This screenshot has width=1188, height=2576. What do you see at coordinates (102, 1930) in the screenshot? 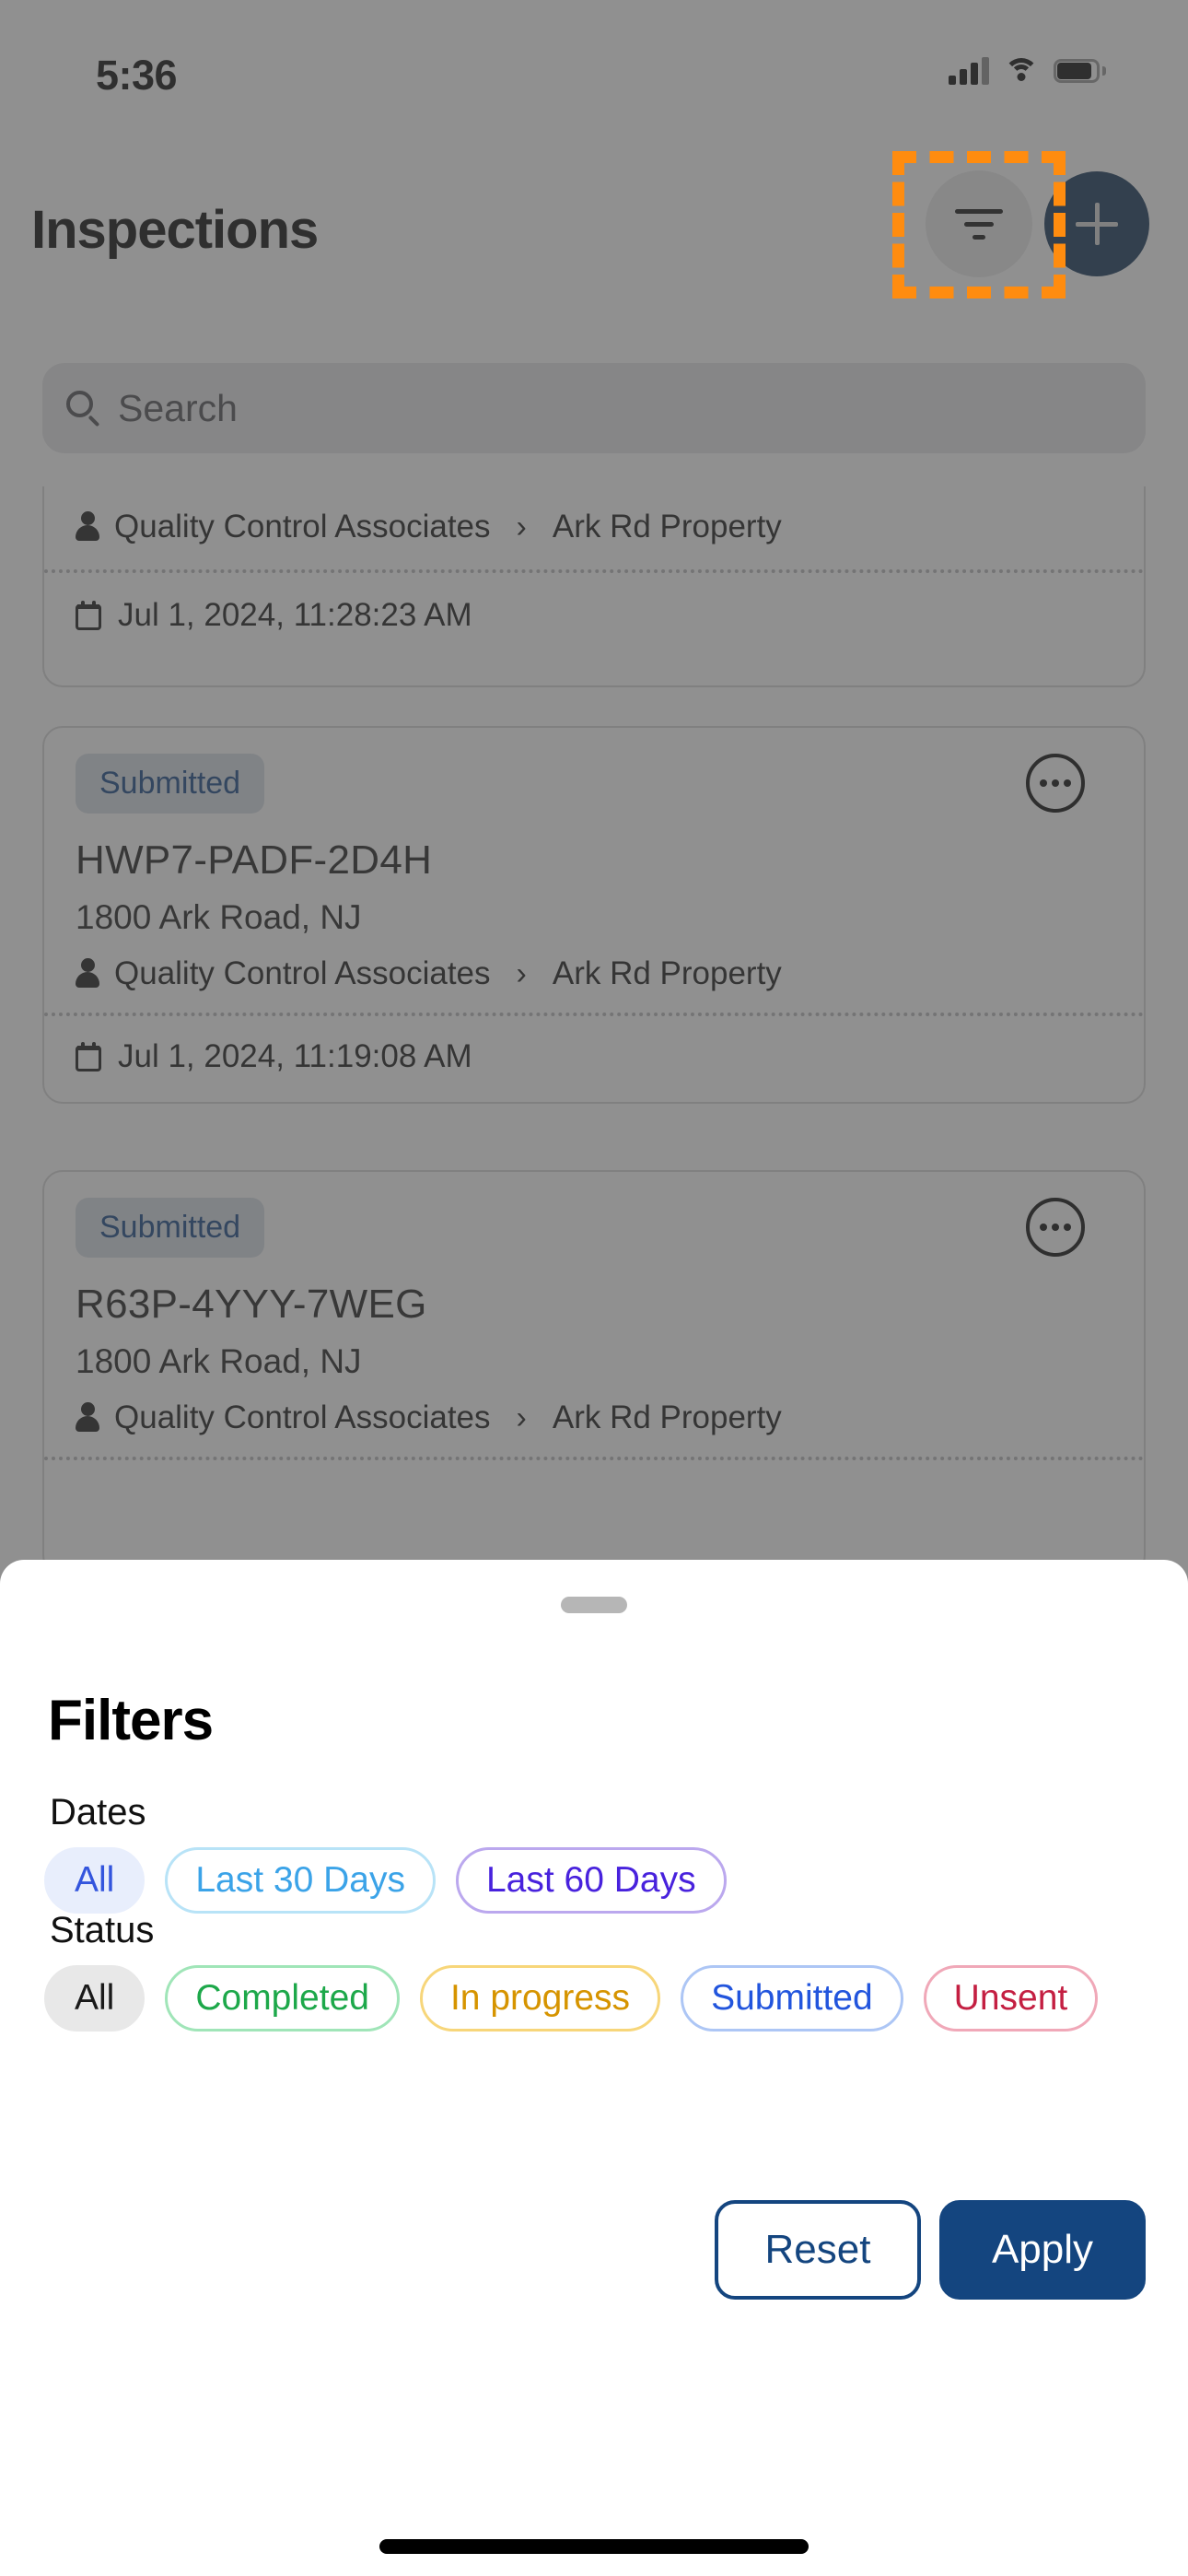
I see `status-group-label: Status` at bounding box center [102, 1930].